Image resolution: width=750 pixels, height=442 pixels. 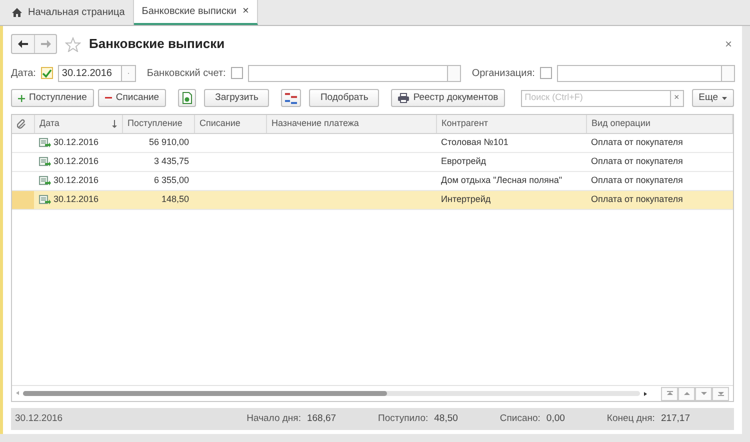 I want to click on paperclip-icon, so click(x=21, y=123).